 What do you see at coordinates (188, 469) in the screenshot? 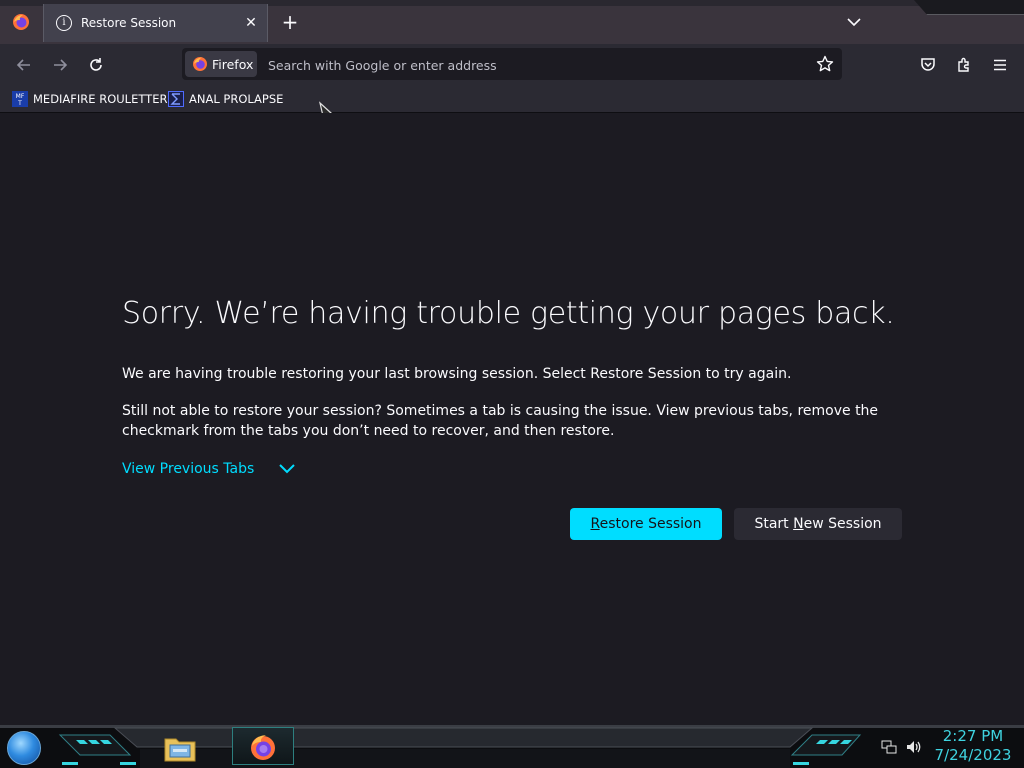
I see `view-previous-tabs-label: View Previous Tabs` at bounding box center [188, 469].